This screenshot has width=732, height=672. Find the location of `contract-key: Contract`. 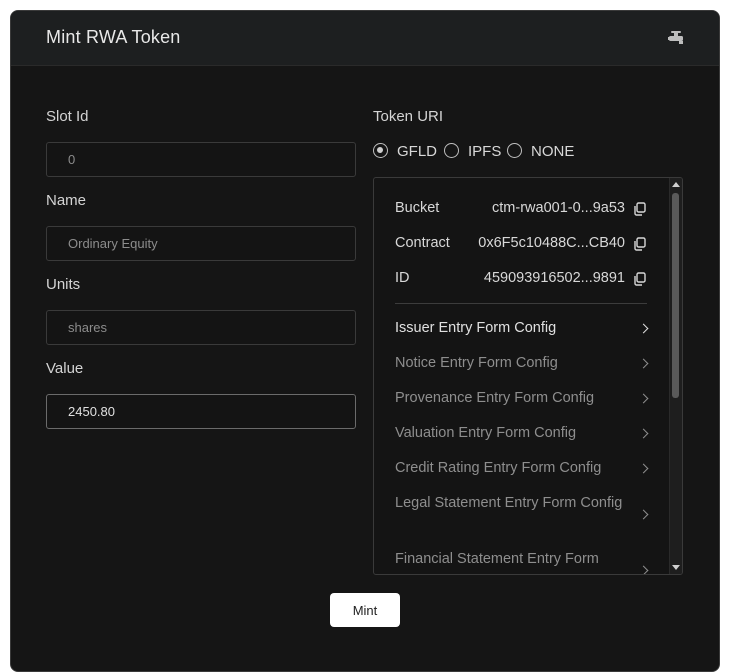

contract-key: Contract is located at coordinates (422, 243).